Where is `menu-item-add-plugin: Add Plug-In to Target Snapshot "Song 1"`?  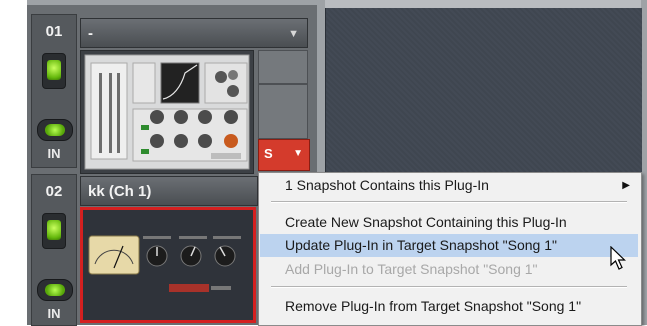 menu-item-add-plugin: Add Plug-In to Target Snapshot "Song 1" is located at coordinates (449, 269).